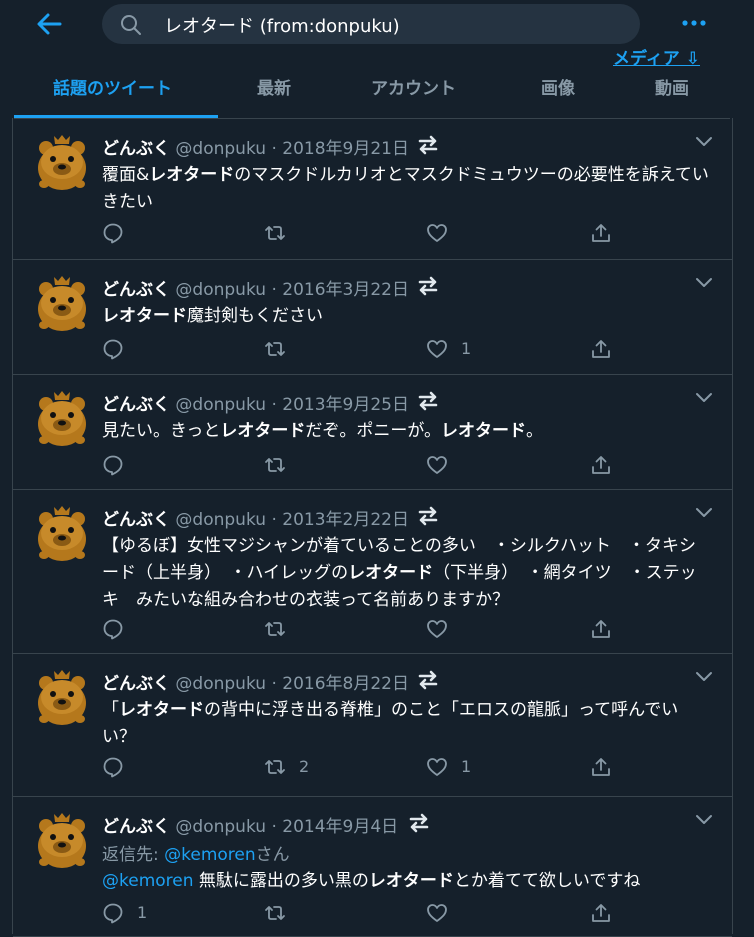  I want to click on more-options-icon, so click(694, 23).